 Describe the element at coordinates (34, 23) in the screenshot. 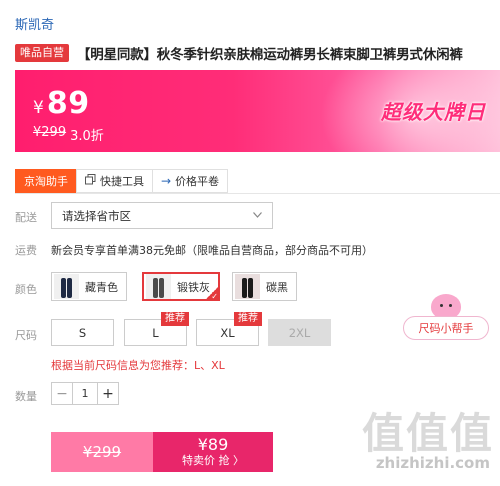

I see `brand-name: 斯凯奇` at that location.